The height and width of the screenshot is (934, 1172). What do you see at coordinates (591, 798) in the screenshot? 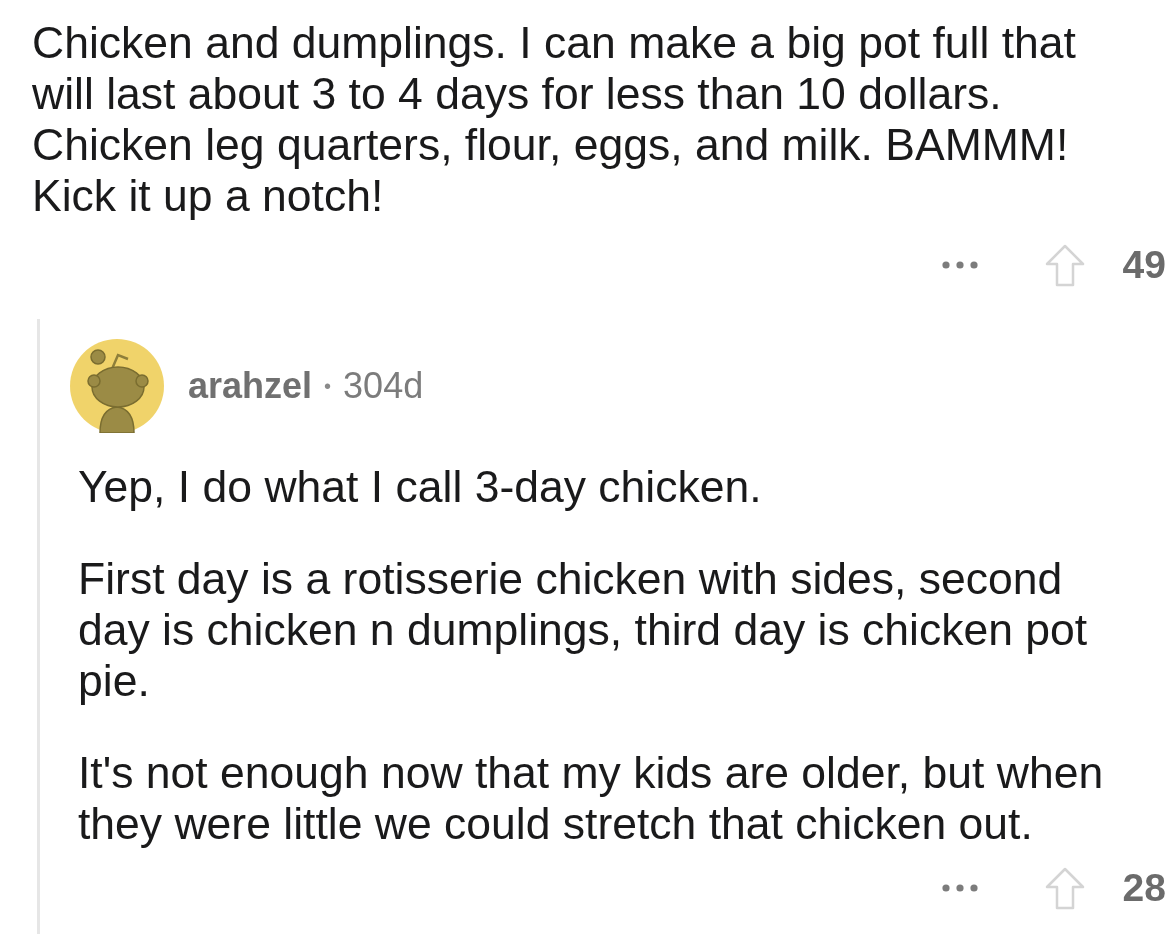
I see `reply-paragraph: It's not enough now that my kids are older, but when they were little we could stretch that chicken out.` at bounding box center [591, 798].